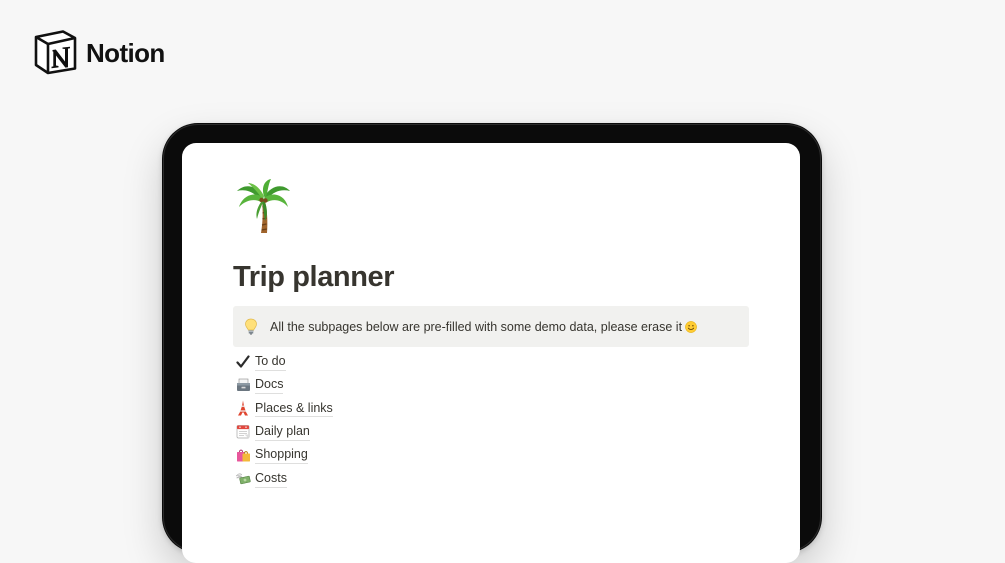 Image resolution: width=1005 pixels, height=563 pixels. Describe the element at coordinates (251, 326) in the screenshot. I see `light-bulb-icon` at that location.